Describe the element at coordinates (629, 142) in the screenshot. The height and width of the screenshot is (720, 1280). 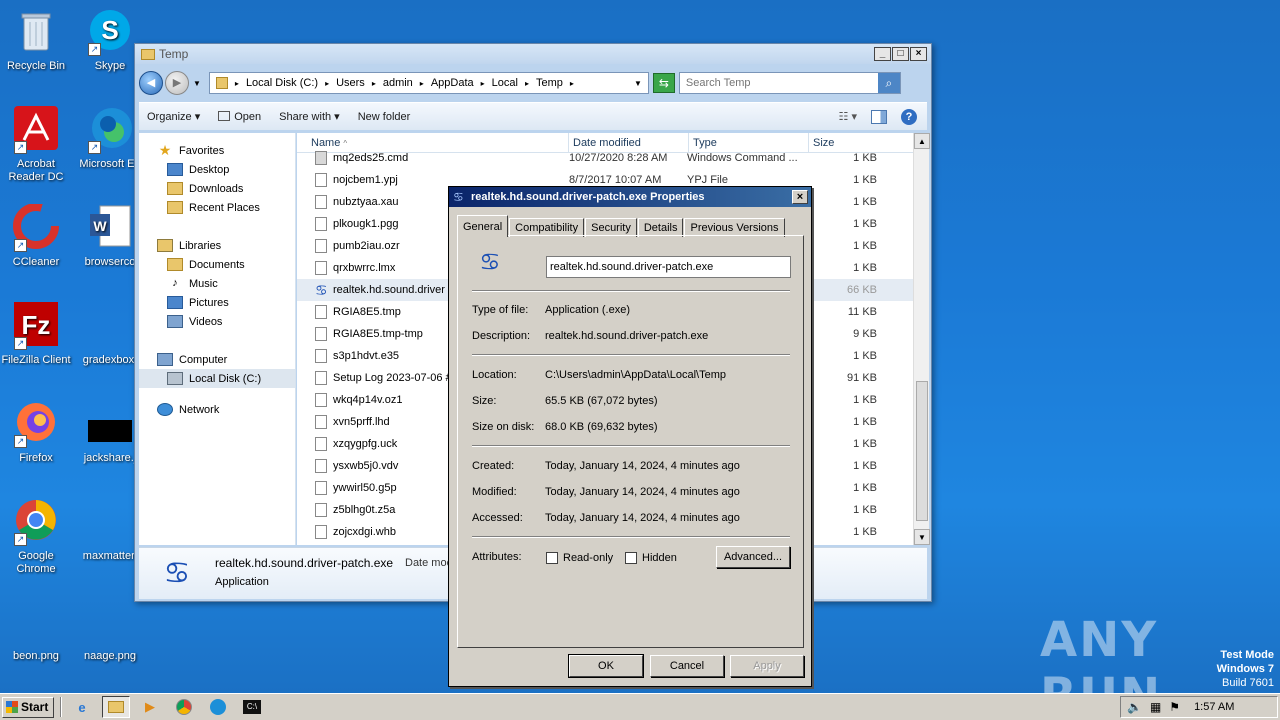
I see `column-header-date: Date modified` at that location.